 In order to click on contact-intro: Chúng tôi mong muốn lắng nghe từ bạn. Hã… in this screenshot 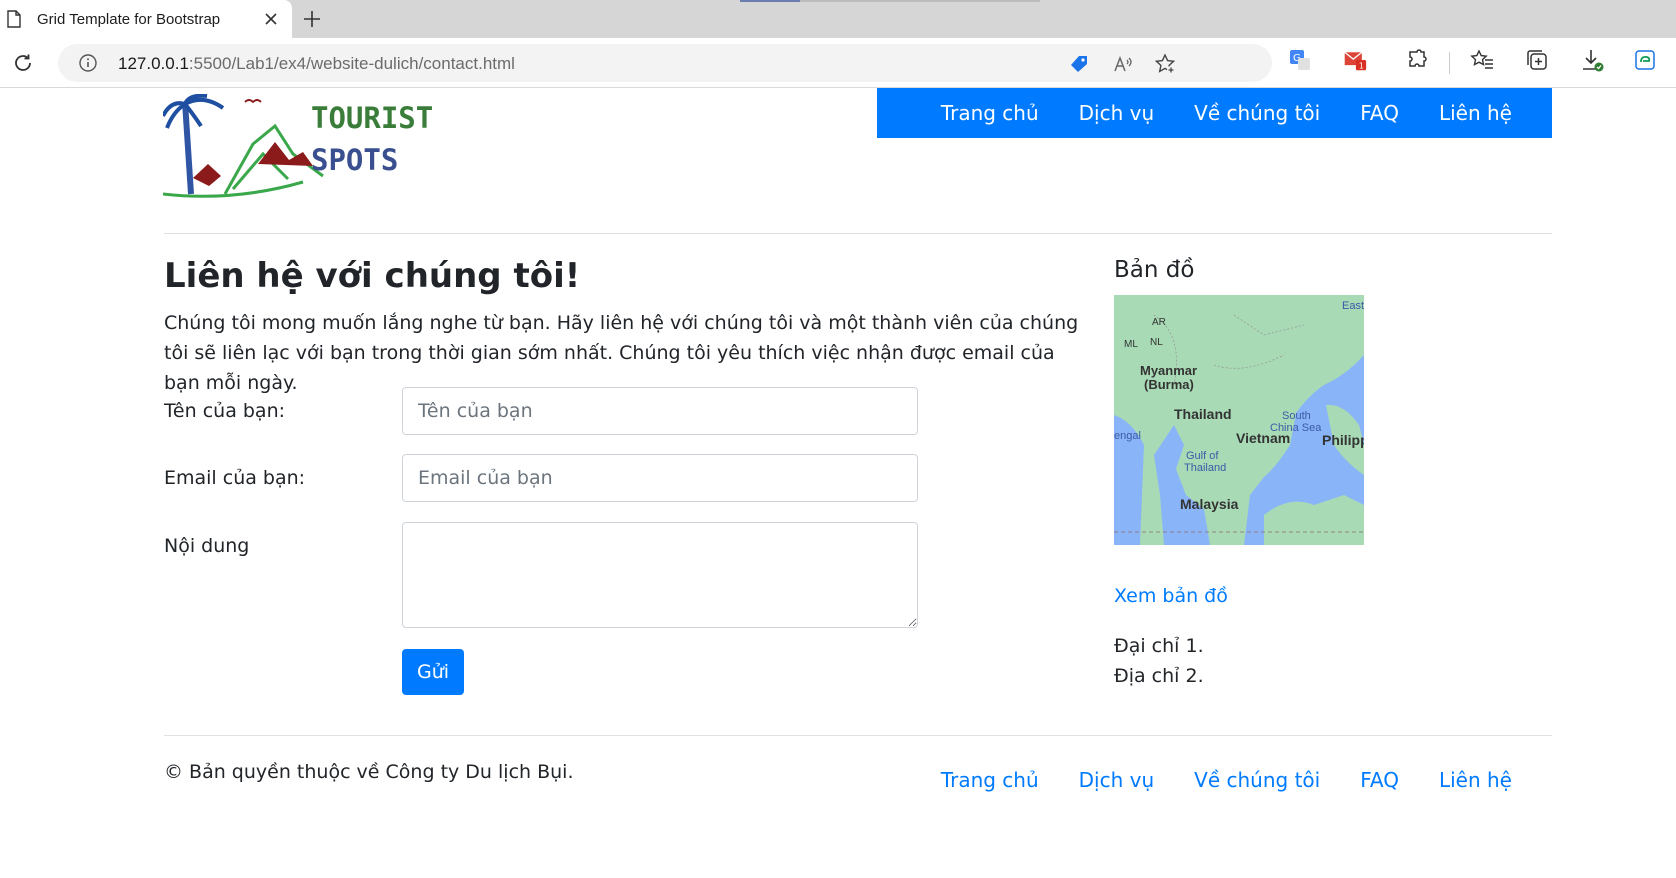, I will do `click(621, 353)`.